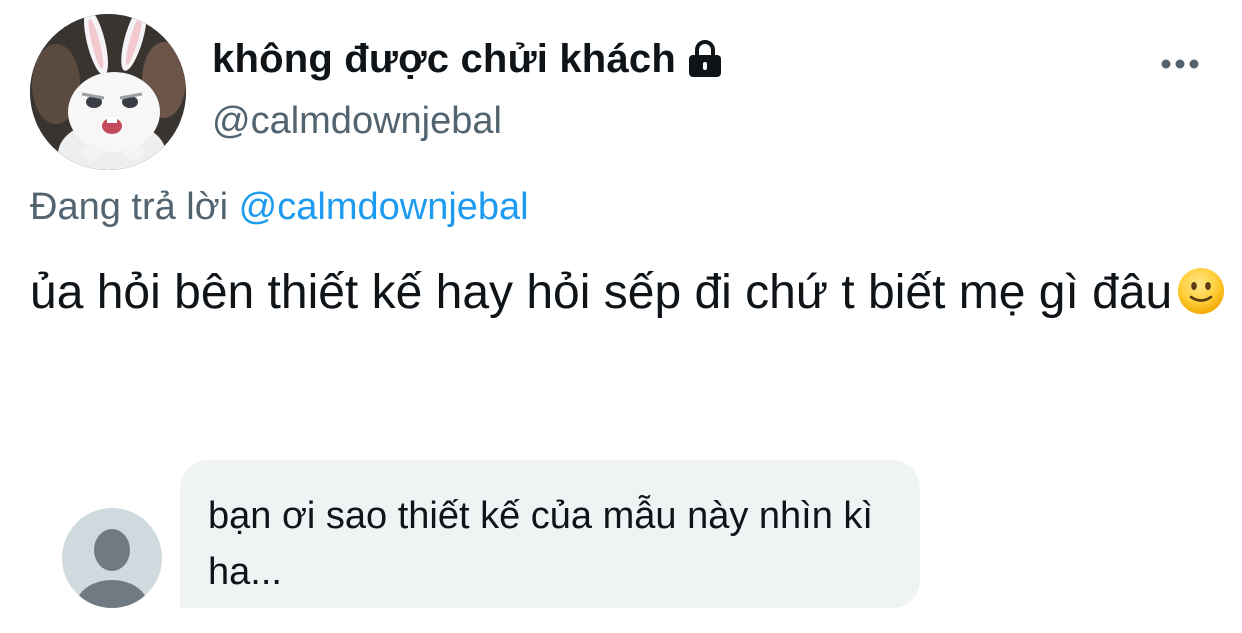 This screenshot has height=633, width=1242. What do you see at coordinates (384, 207) in the screenshot?
I see `replying-to-mention-link: @calmdownjebal` at bounding box center [384, 207].